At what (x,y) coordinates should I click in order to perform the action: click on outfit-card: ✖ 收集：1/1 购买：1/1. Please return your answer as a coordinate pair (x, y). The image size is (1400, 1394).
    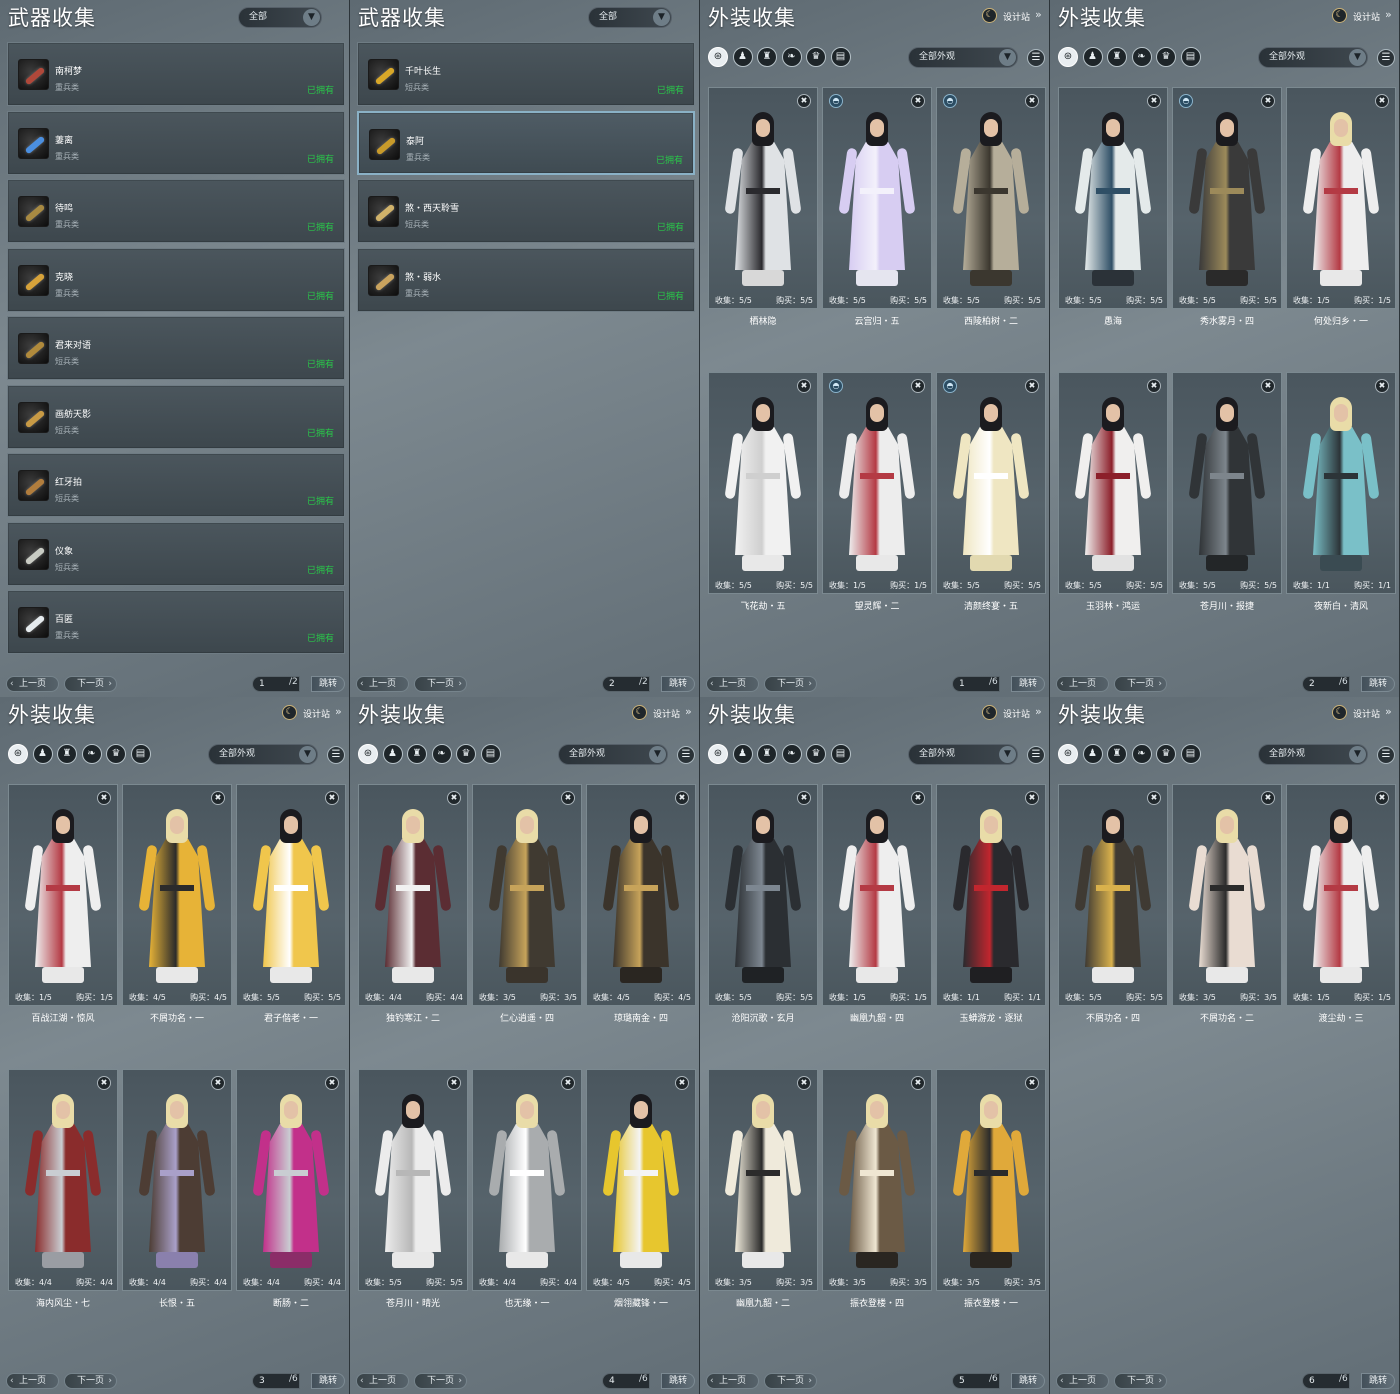
    Looking at the image, I should click on (991, 895).